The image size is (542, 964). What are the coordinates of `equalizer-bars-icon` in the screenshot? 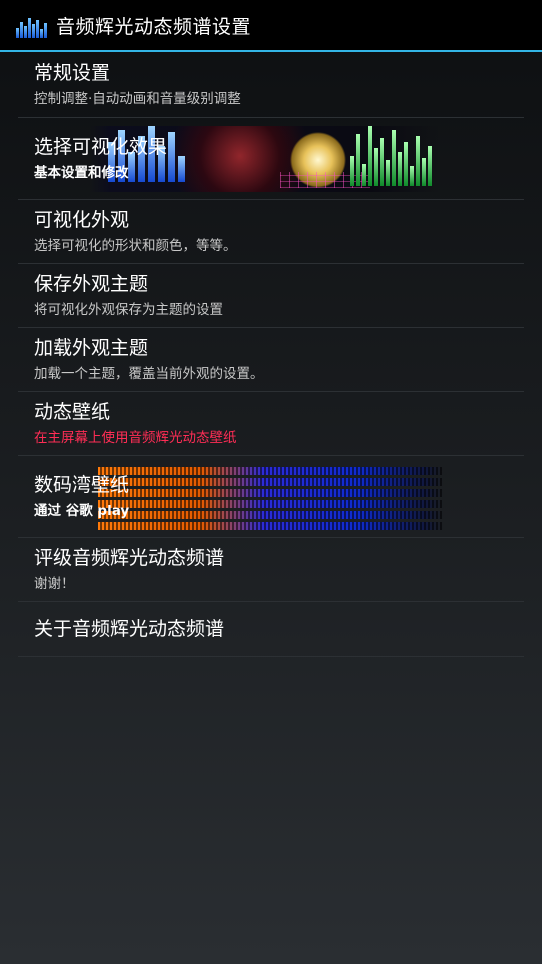 It's located at (32, 25).